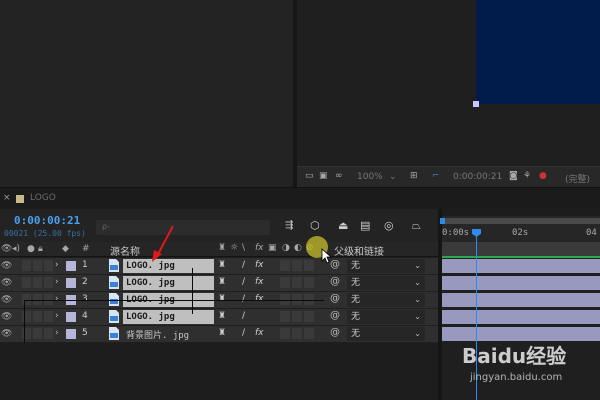 This screenshot has height=400, width=600. What do you see at coordinates (65, 249) in the screenshot?
I see `label-tag-icon: ◆` at bounding box center [65, 249].